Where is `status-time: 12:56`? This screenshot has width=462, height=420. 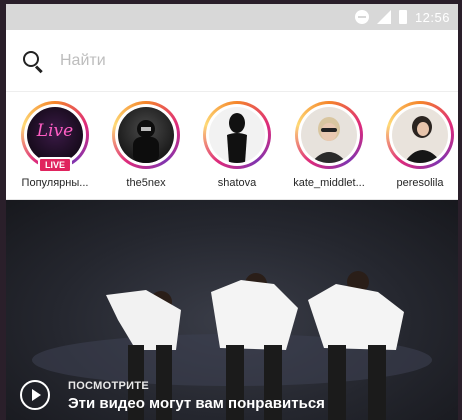 status-time: 12:56 is located at coordinates (432, 17).